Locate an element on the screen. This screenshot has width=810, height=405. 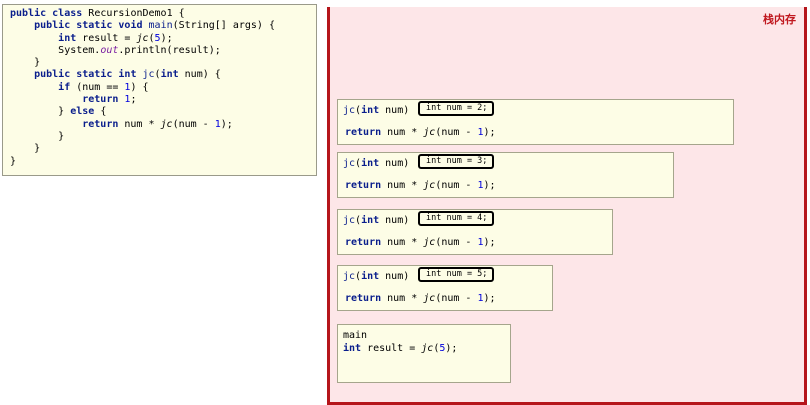
stack-frame-main: main int result = jc(5); is located at coordinates (424, 353).